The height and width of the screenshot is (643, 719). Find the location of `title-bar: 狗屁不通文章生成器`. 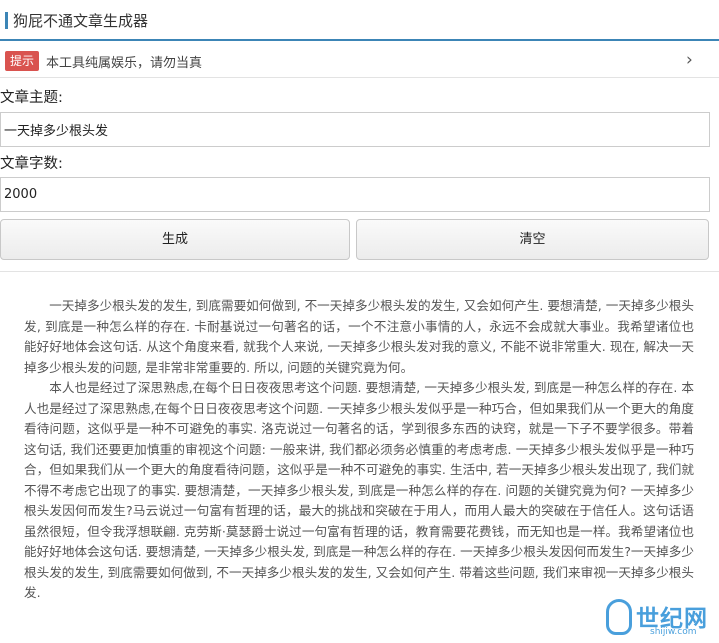

title-bar: 狗屁不通文章生成器 is located at coordinates (359, 20).